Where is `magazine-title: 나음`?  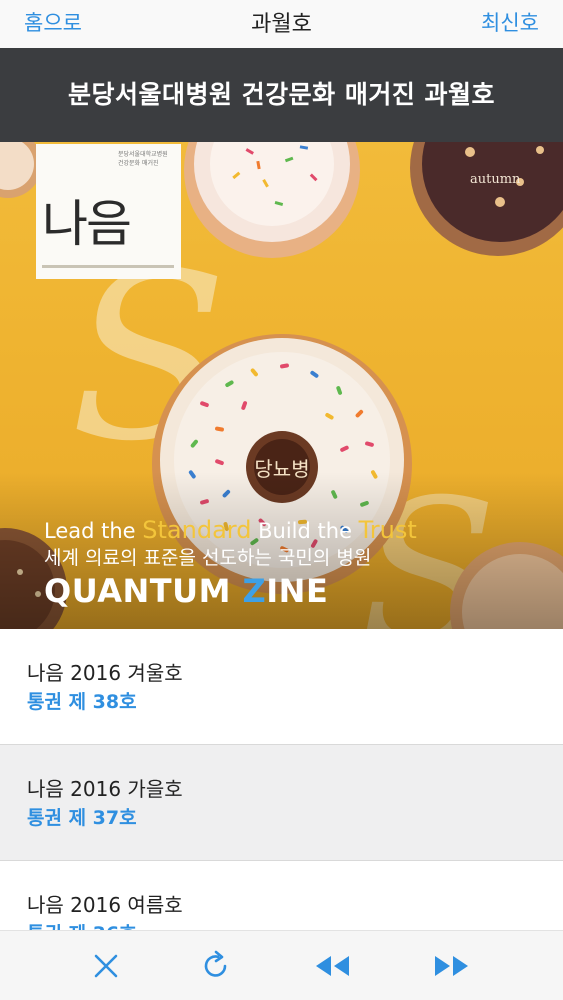
magazine-title: 나음 is located at coordinates (87, 224).